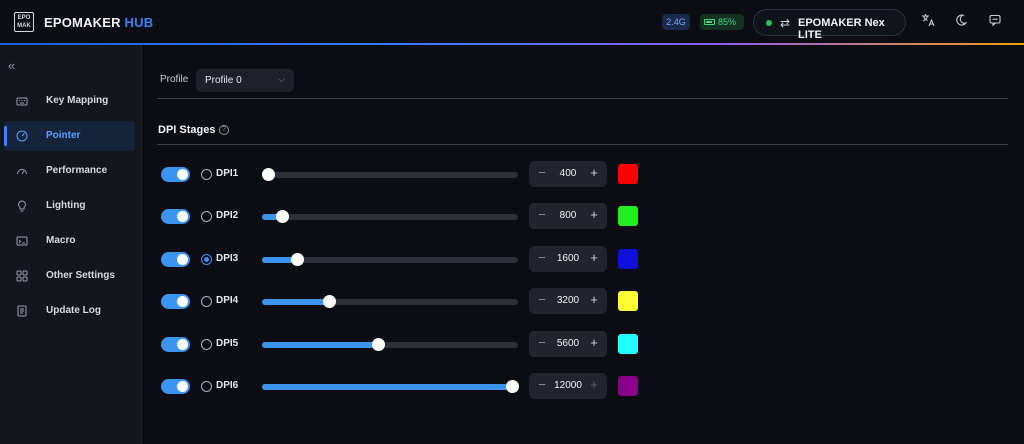 This screenshot has height=444, width=1024. What do you see at coordinates (928, 22) in the screenshot?
I see `translate-icon` at bounding box center [928, 22].